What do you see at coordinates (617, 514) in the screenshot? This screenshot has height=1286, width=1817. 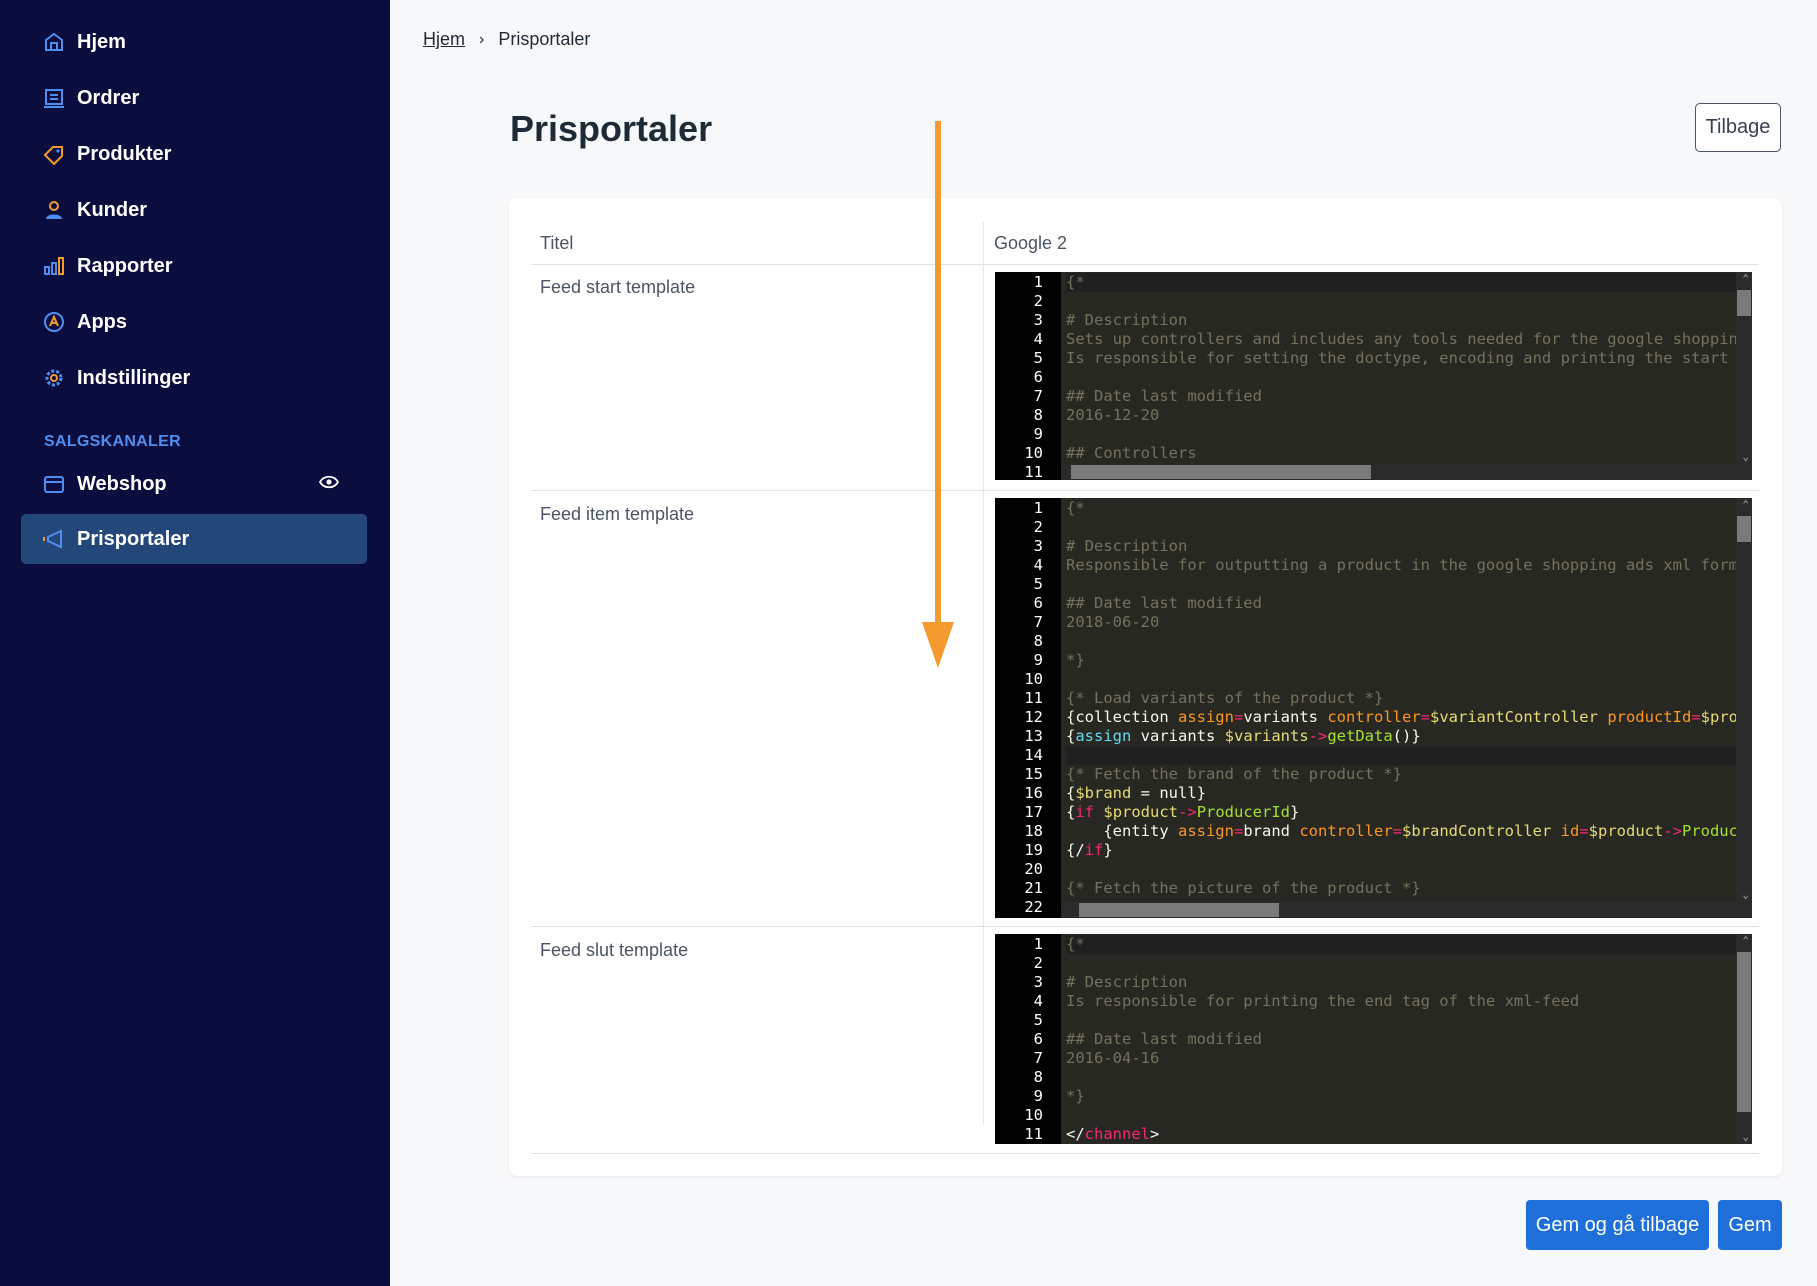 I see `feed-item-label: Feed item template` at bounding box center [617, 514].